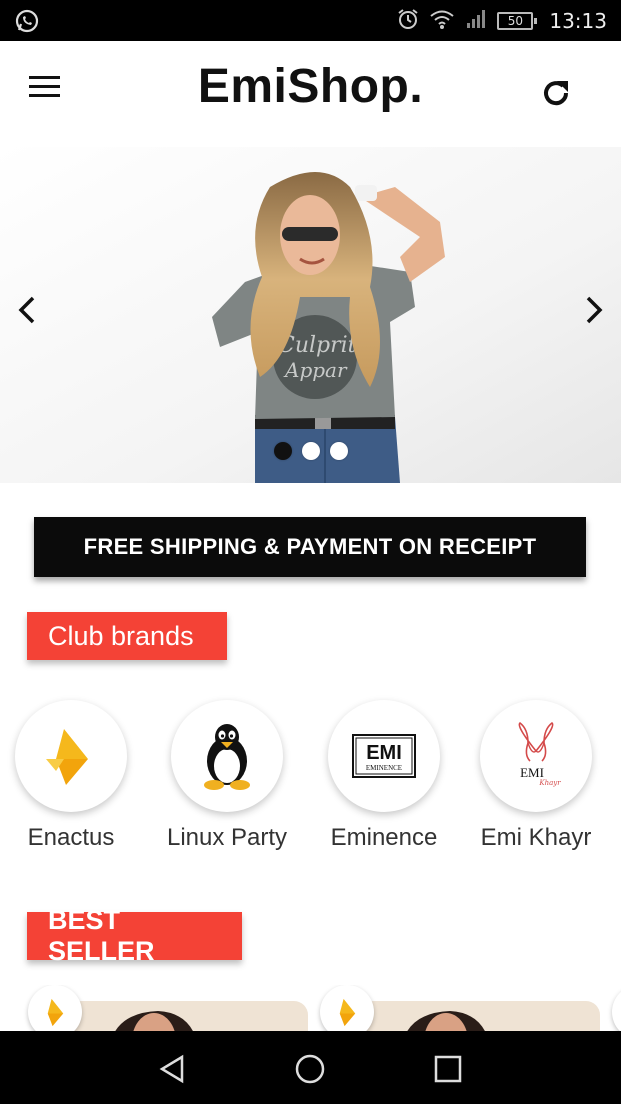 The height and width of the screenshot is (1104, 621). What do you see at coordinates (384, 753) in the screenshot?
I see `eminence-logo-text: EMI` at bounding box center [384, 753].